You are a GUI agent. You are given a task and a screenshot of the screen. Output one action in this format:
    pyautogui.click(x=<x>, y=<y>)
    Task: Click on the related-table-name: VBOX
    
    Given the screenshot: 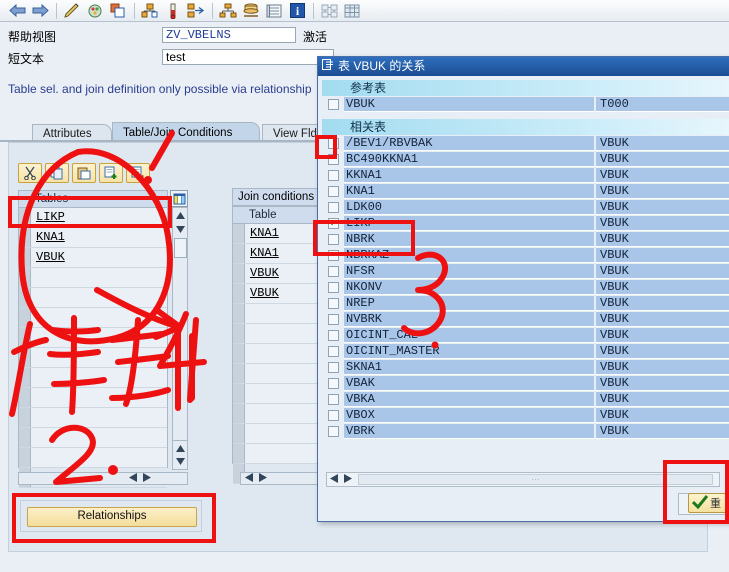 What is the action you would take?
    pyautogui.click(x=469, y=415)
    